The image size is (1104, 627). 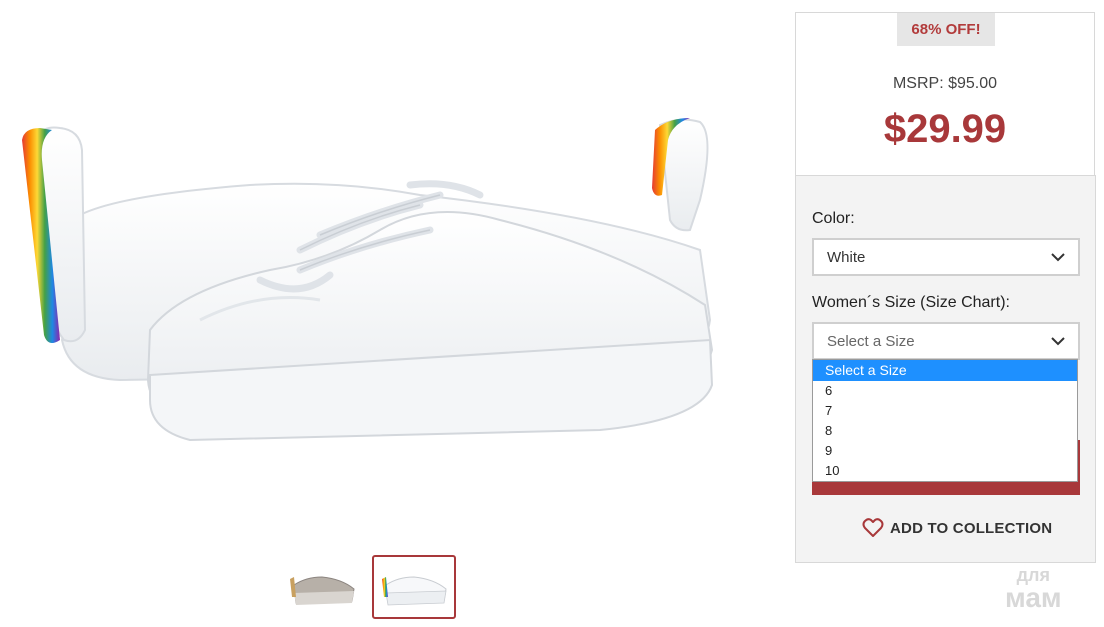 I want to click on size-label: Women´s Size (Size Chart):, so click(x=911, y=302).